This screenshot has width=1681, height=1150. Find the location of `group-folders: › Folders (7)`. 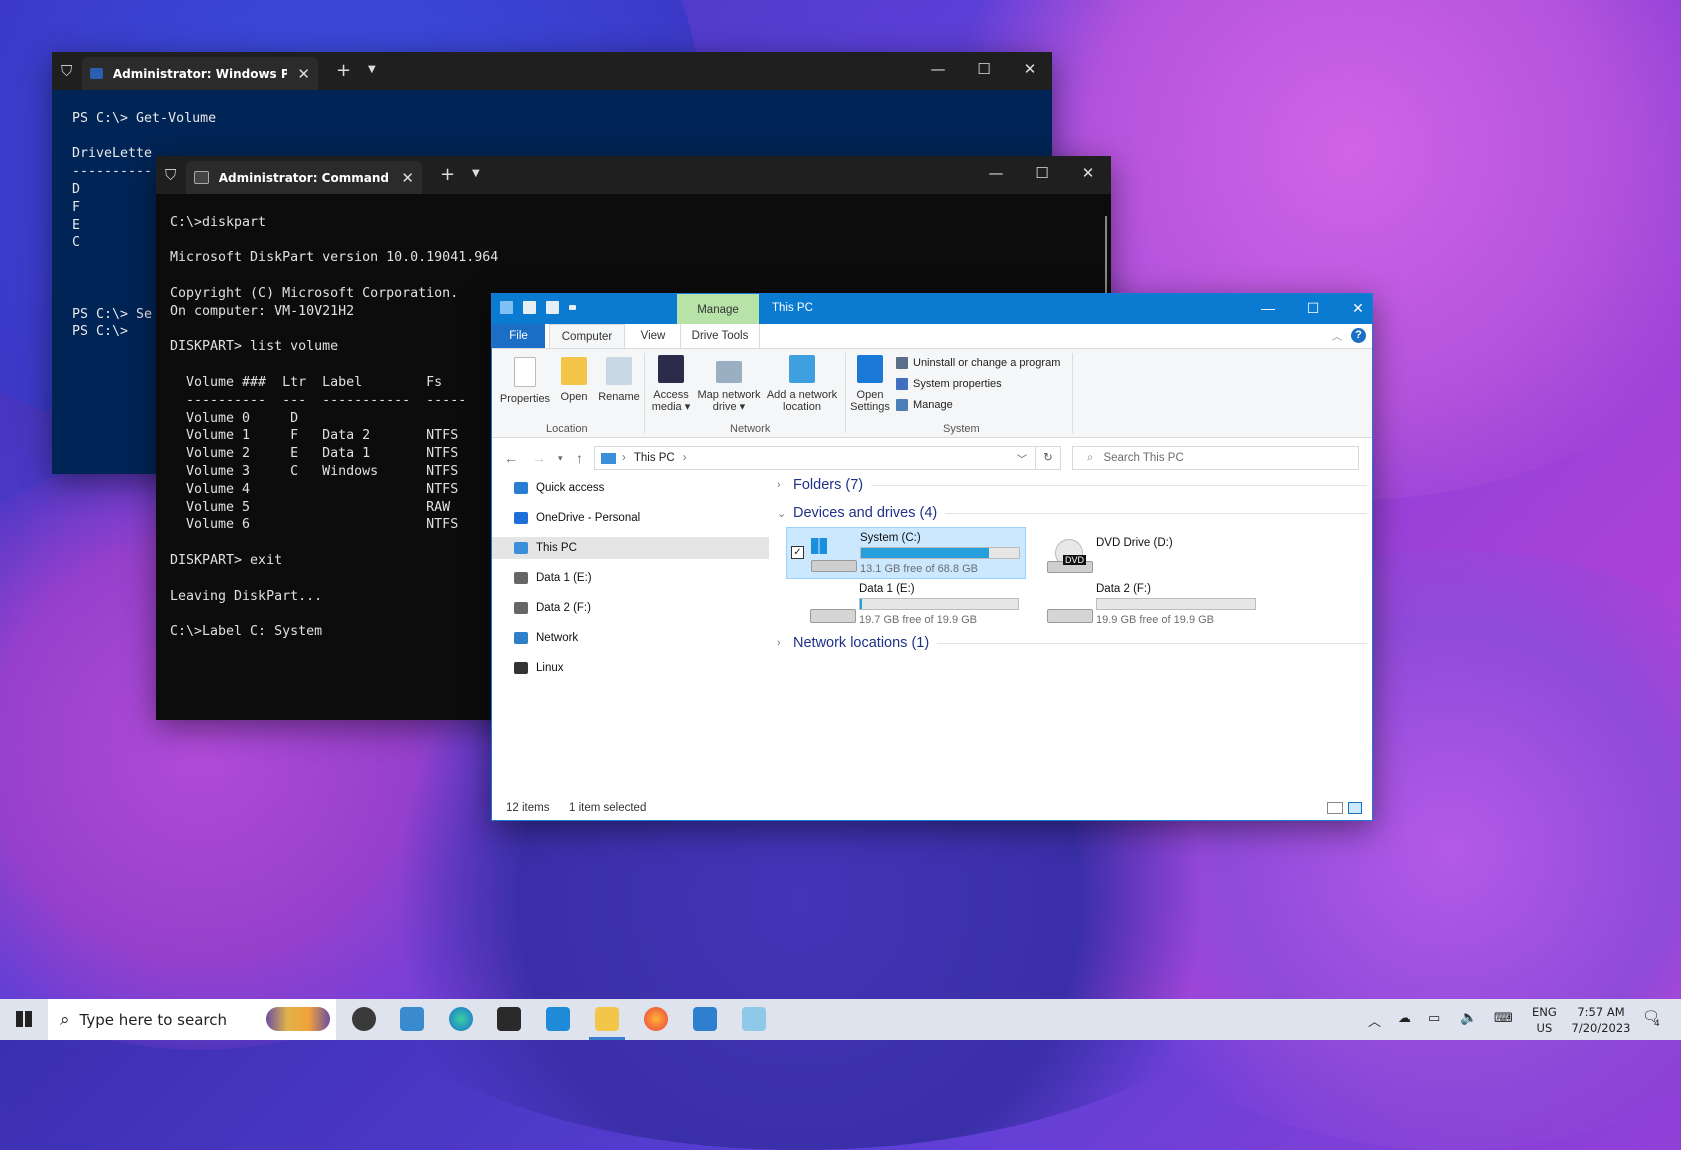

group-folders: › Folders (7) is located at coordinates (1072, 485).